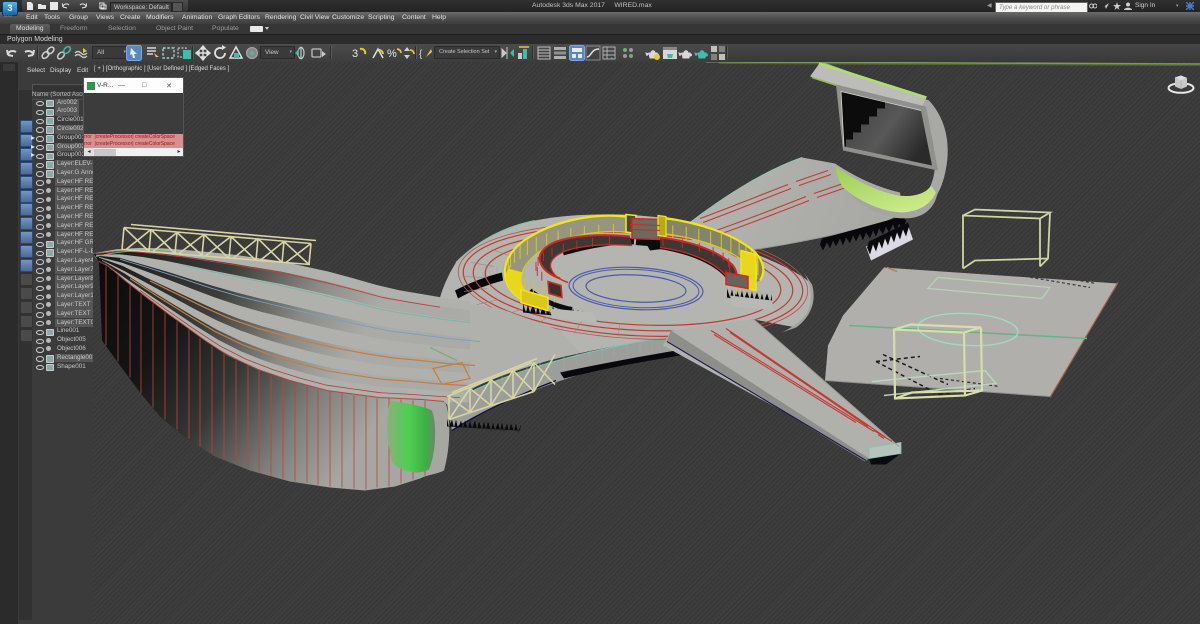 The height and width of the screenshot is (624, 1200). What do you see at coordinates (355, 54) in the screenshot?
I see `svg-text: 3` at bounding box center [355, 54].